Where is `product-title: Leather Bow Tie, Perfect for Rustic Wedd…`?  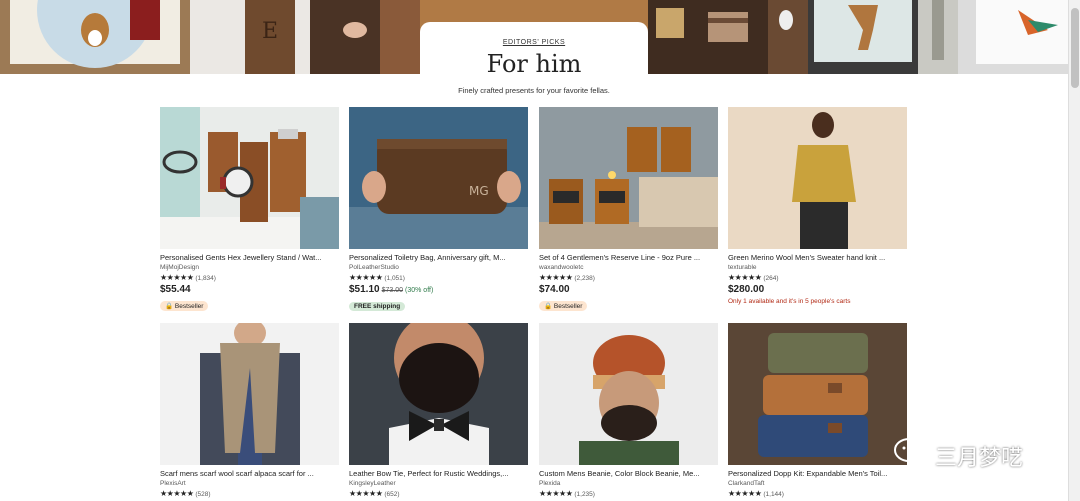
product-title: Leather Bow Tie, Perfect for Rustic Wedd… is located at coordinates (438, 473).